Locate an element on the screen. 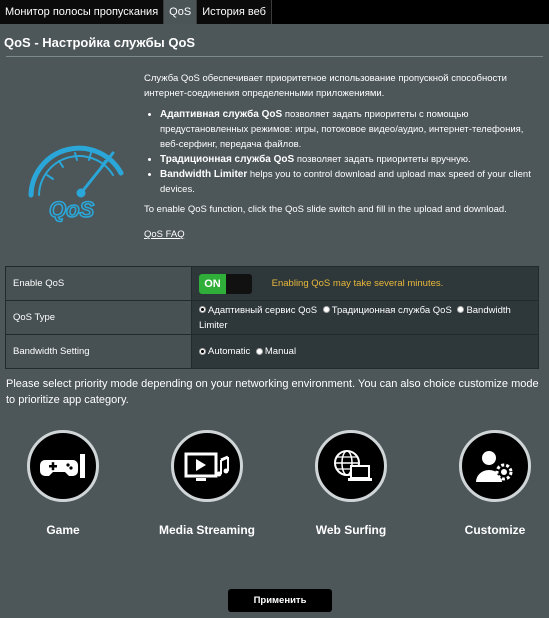 Image resolution: width=549 pixels, height=618 pixels. mode-game-button is located at coordinates (63, 466).